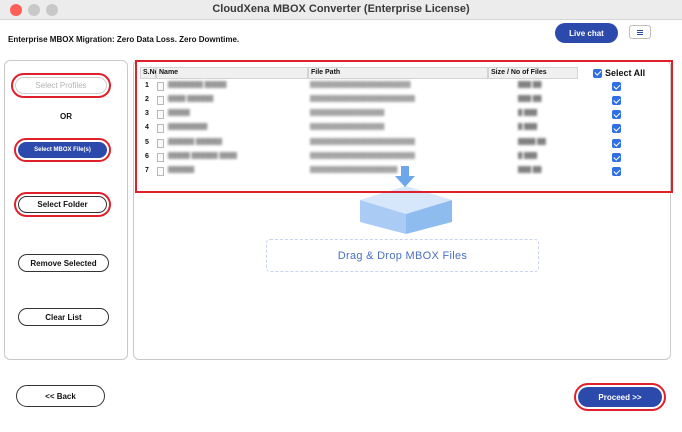 The width and height of the screenshot is (682, 432). I want to click on select-profiles-button: Select Profiles, so click(61, 85).